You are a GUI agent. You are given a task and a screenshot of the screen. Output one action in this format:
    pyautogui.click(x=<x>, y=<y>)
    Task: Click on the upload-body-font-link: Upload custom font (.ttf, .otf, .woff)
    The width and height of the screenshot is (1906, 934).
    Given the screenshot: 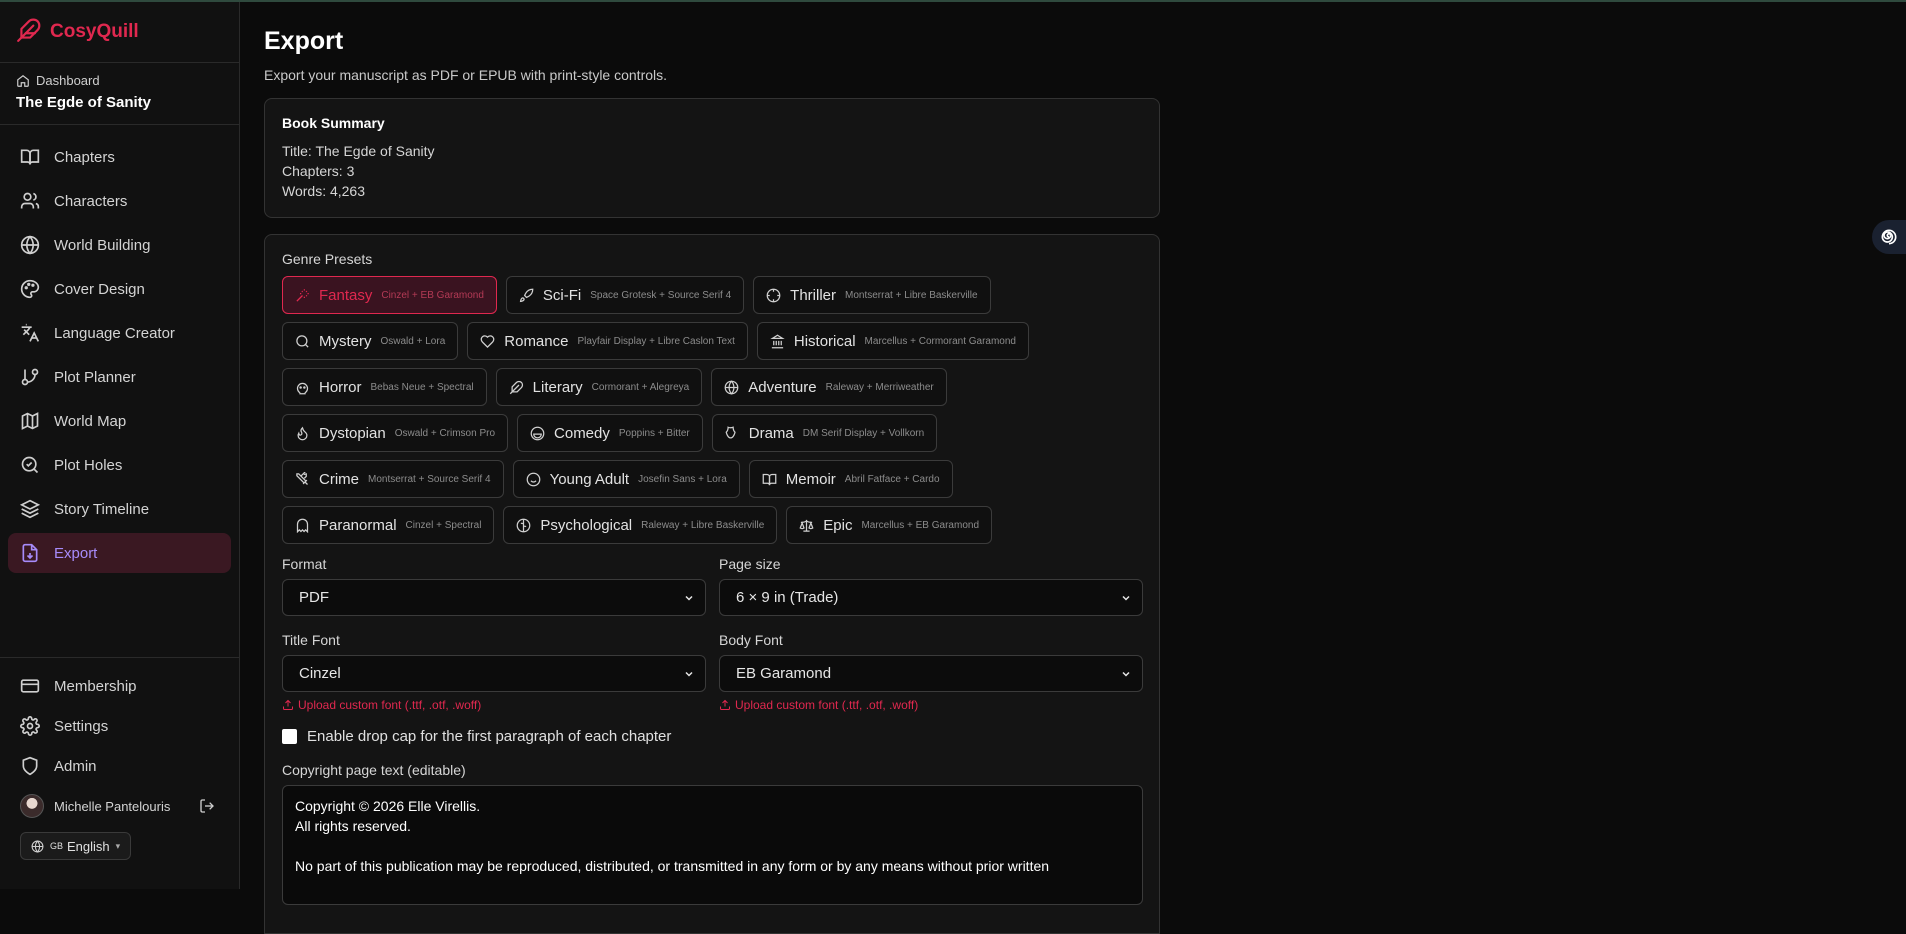 What is the action you would take?
    pyautogui.click(x=931, y=705)
    